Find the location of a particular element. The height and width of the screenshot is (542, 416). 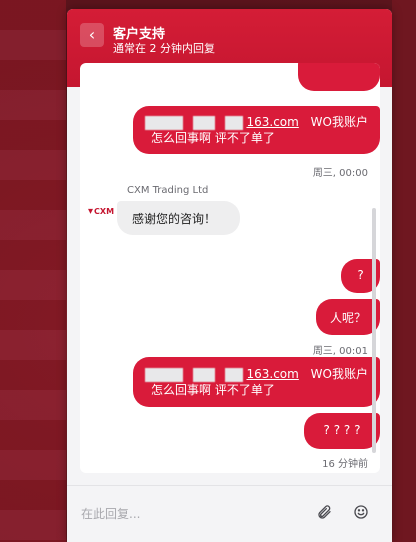

message-bubble: 人呢？ is located at coordinates (348, 317).